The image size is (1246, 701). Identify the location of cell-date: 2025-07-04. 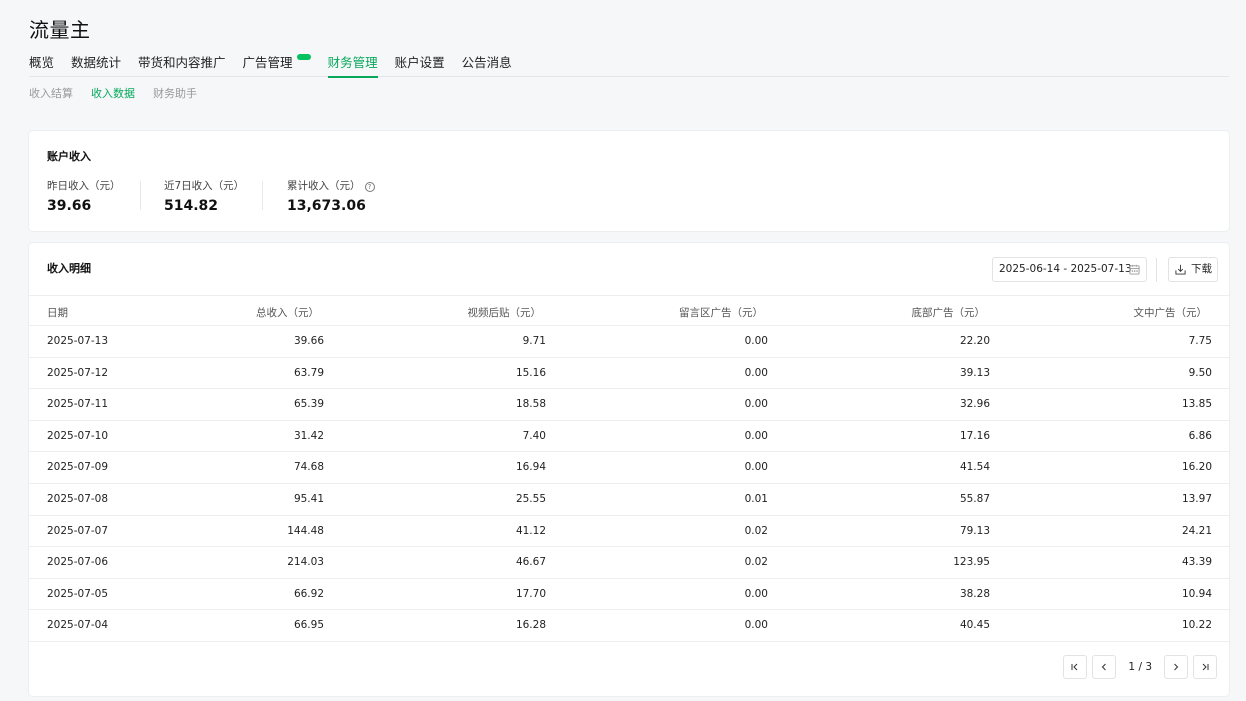
(78, 625).